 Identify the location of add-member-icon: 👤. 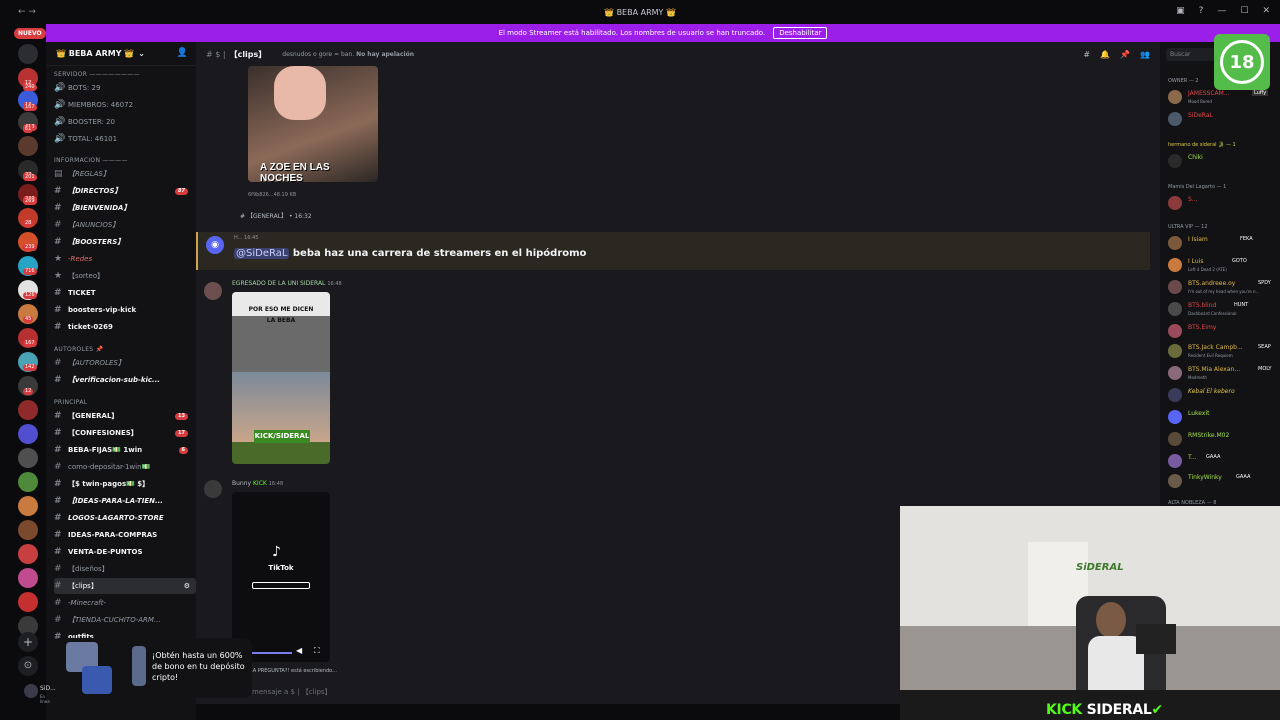
(182, 53).